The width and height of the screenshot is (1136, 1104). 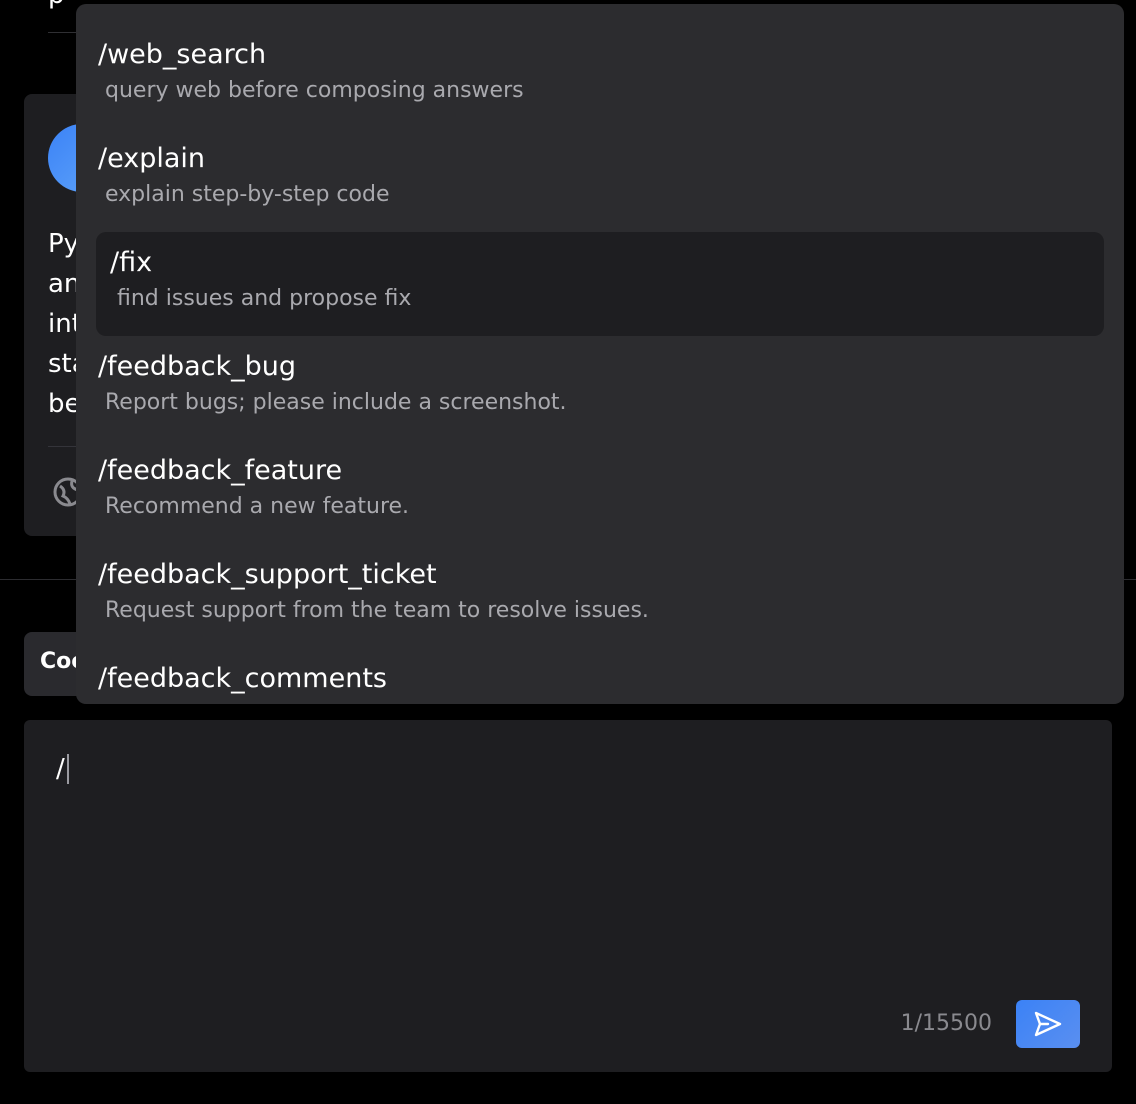 I want to click on command-description: find issues and propose fix, so click(x=264, y=298).